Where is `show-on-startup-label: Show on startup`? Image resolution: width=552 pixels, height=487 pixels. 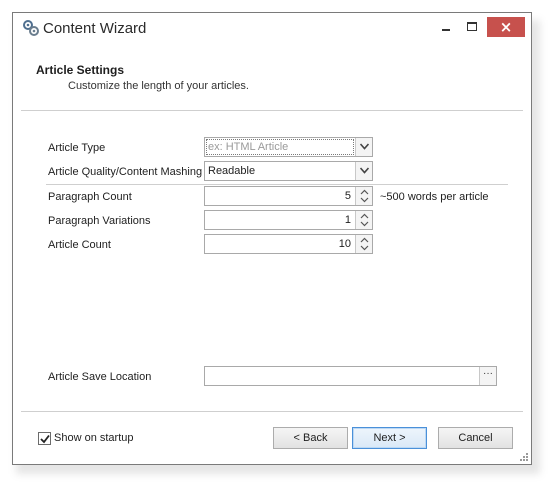
show-on-startup-label: Show on startup is located at coordinates (94, 438).